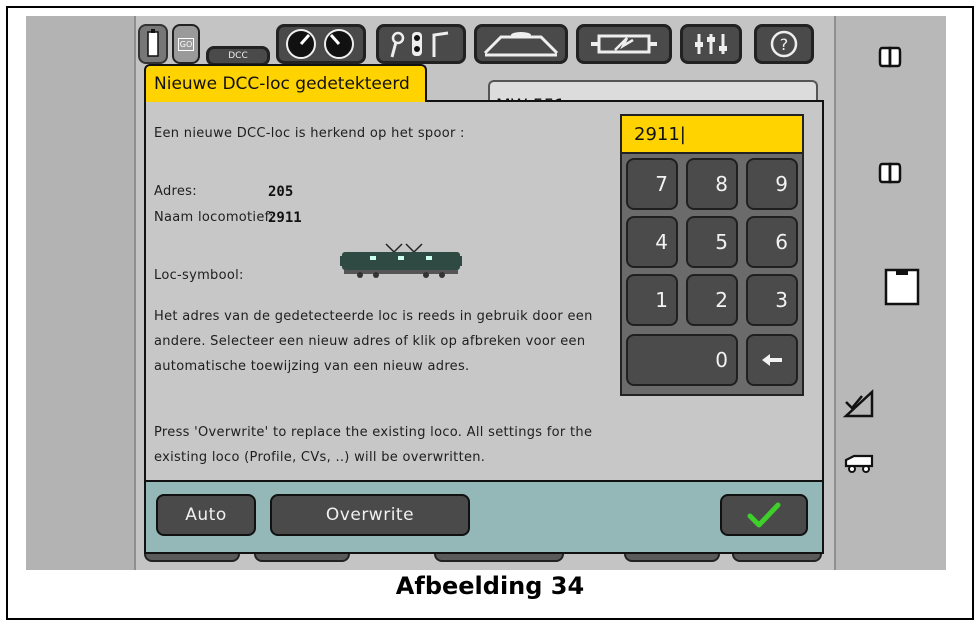 The image size is (980, 626). What do you see at coordinates (772, 300) in the screenshot?
I see `key-3: 3` at bounding box center [772, 300].